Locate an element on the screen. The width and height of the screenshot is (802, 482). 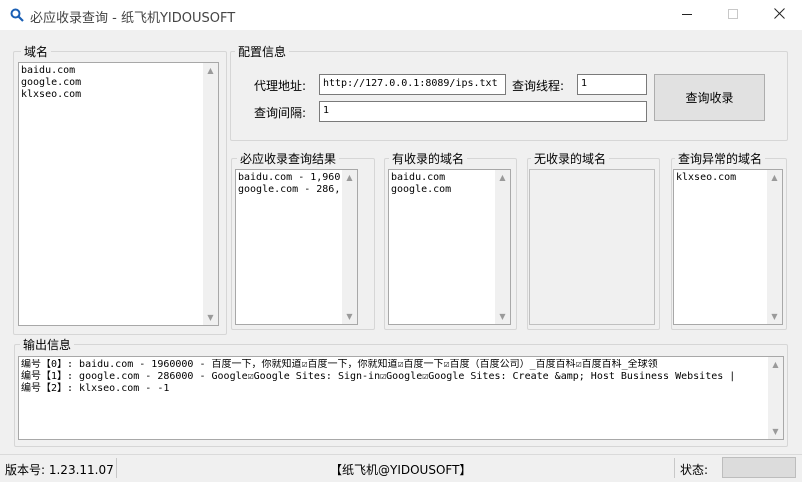
window-title: 必应收录查询 - 纸飞机YIDOUSOFT is located at coordinates (133, 18).